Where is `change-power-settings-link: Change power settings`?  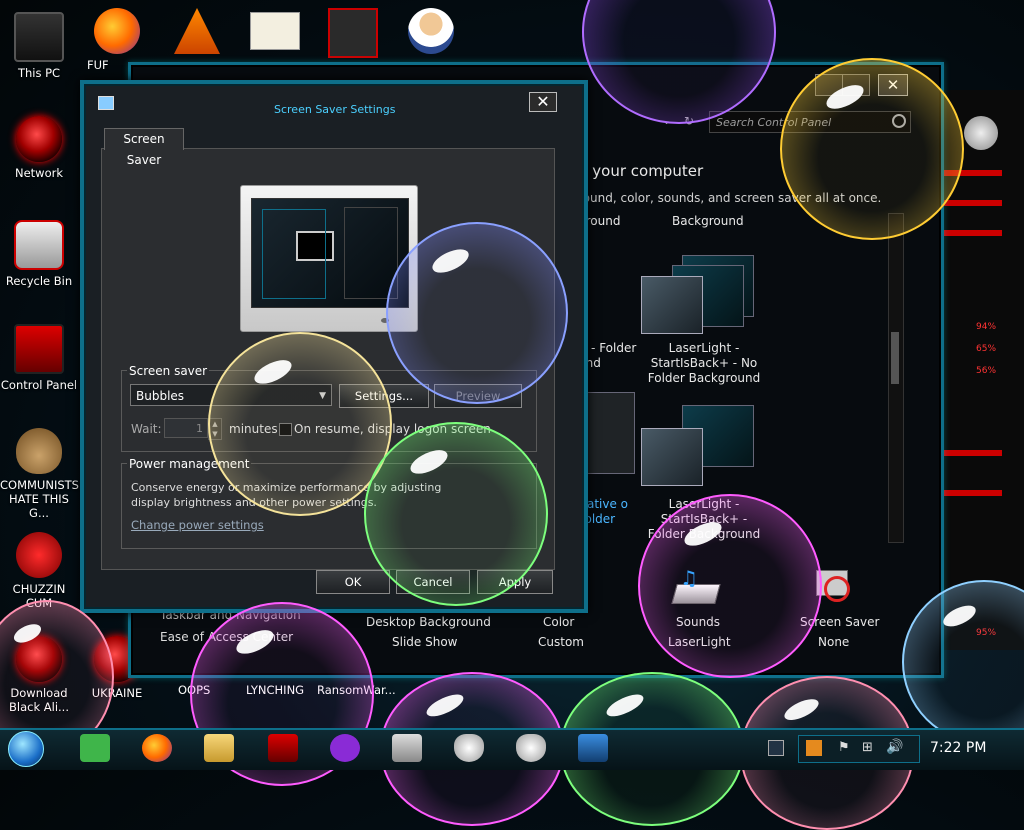
change-power-settings-link: Change power settings is located at coordinates (197, 525).